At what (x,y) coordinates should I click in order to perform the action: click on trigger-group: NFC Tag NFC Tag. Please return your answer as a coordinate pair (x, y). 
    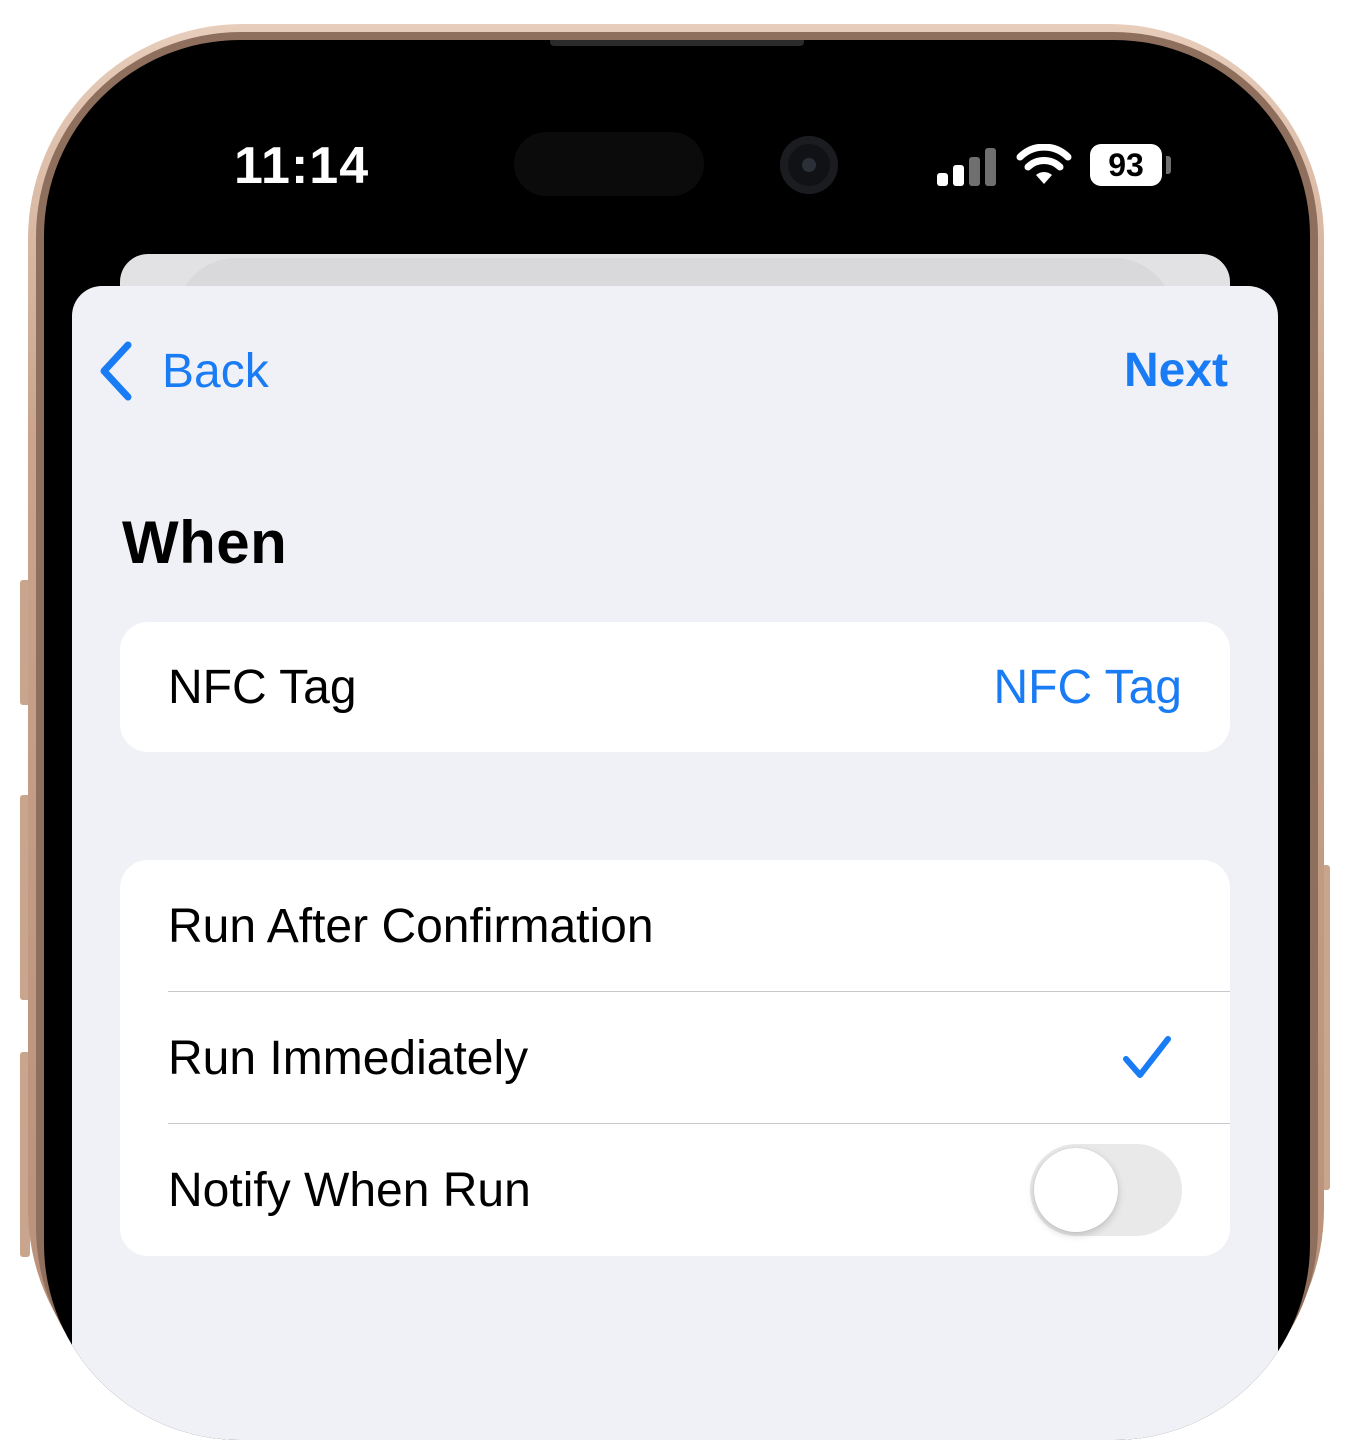
    Looking at the image, I should click on (675, 687).